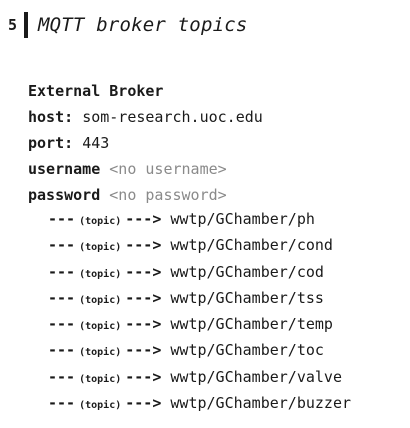  I want to click on topic-row: --- (topic) ---> wwtp/GChamber/cod, so click(199, 272).